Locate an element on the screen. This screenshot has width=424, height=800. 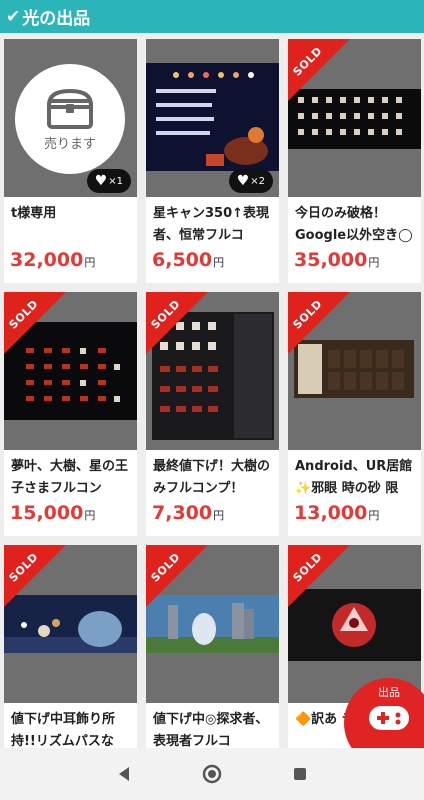
like-count-badge: ♥ ×1 is located at coordinates (108, 181).